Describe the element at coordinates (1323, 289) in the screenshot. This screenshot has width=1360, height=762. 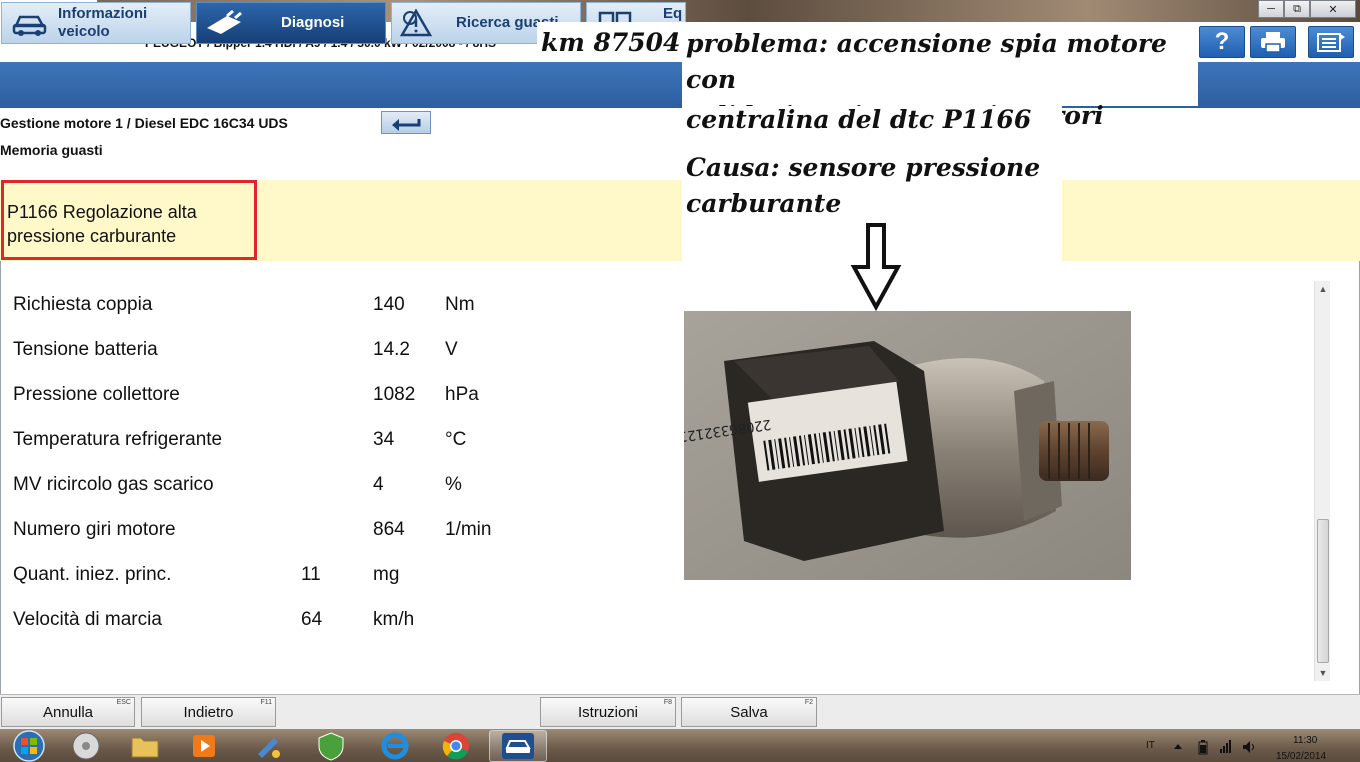
I see `scroll-up-icon: ▲` at that location.